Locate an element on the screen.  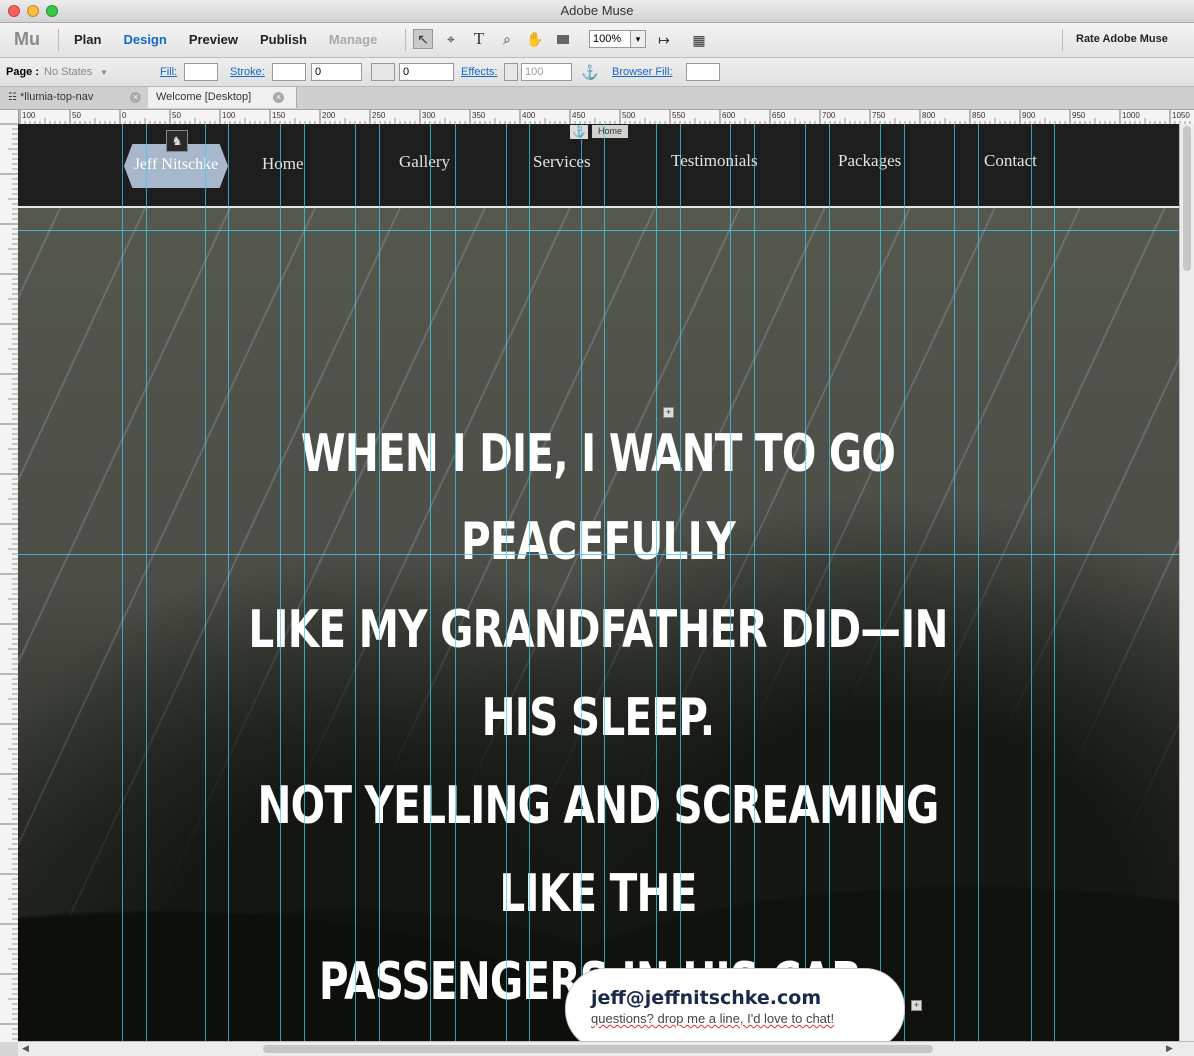
mode-switcher: Plan Design Preview Publish Manage is located at coordinates (236, 39).